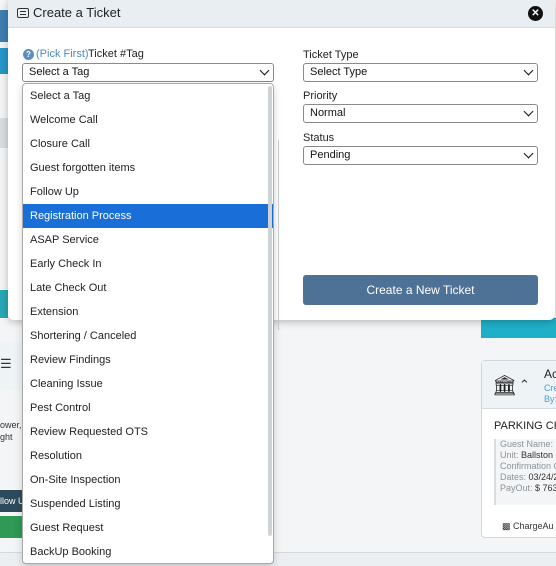 The image size is (556, 566). What do you see at coordinates (6, 437) in the screenshot?
I see `bg-left-text: ght` at bounding box center [6, 437].